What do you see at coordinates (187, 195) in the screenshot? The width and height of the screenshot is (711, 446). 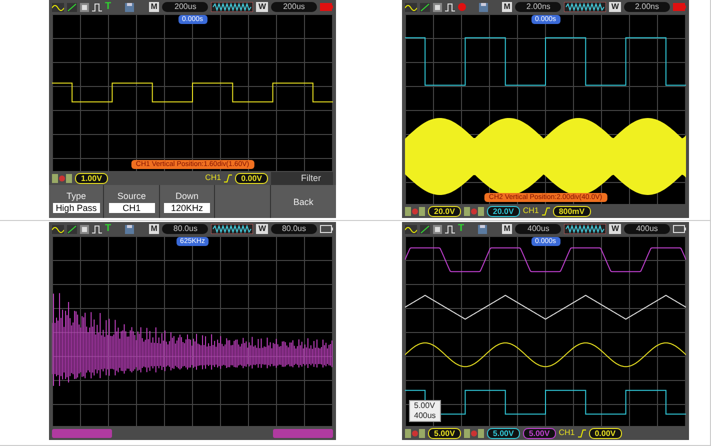 I see `option-label: Down` at bounding box center [187, 195].